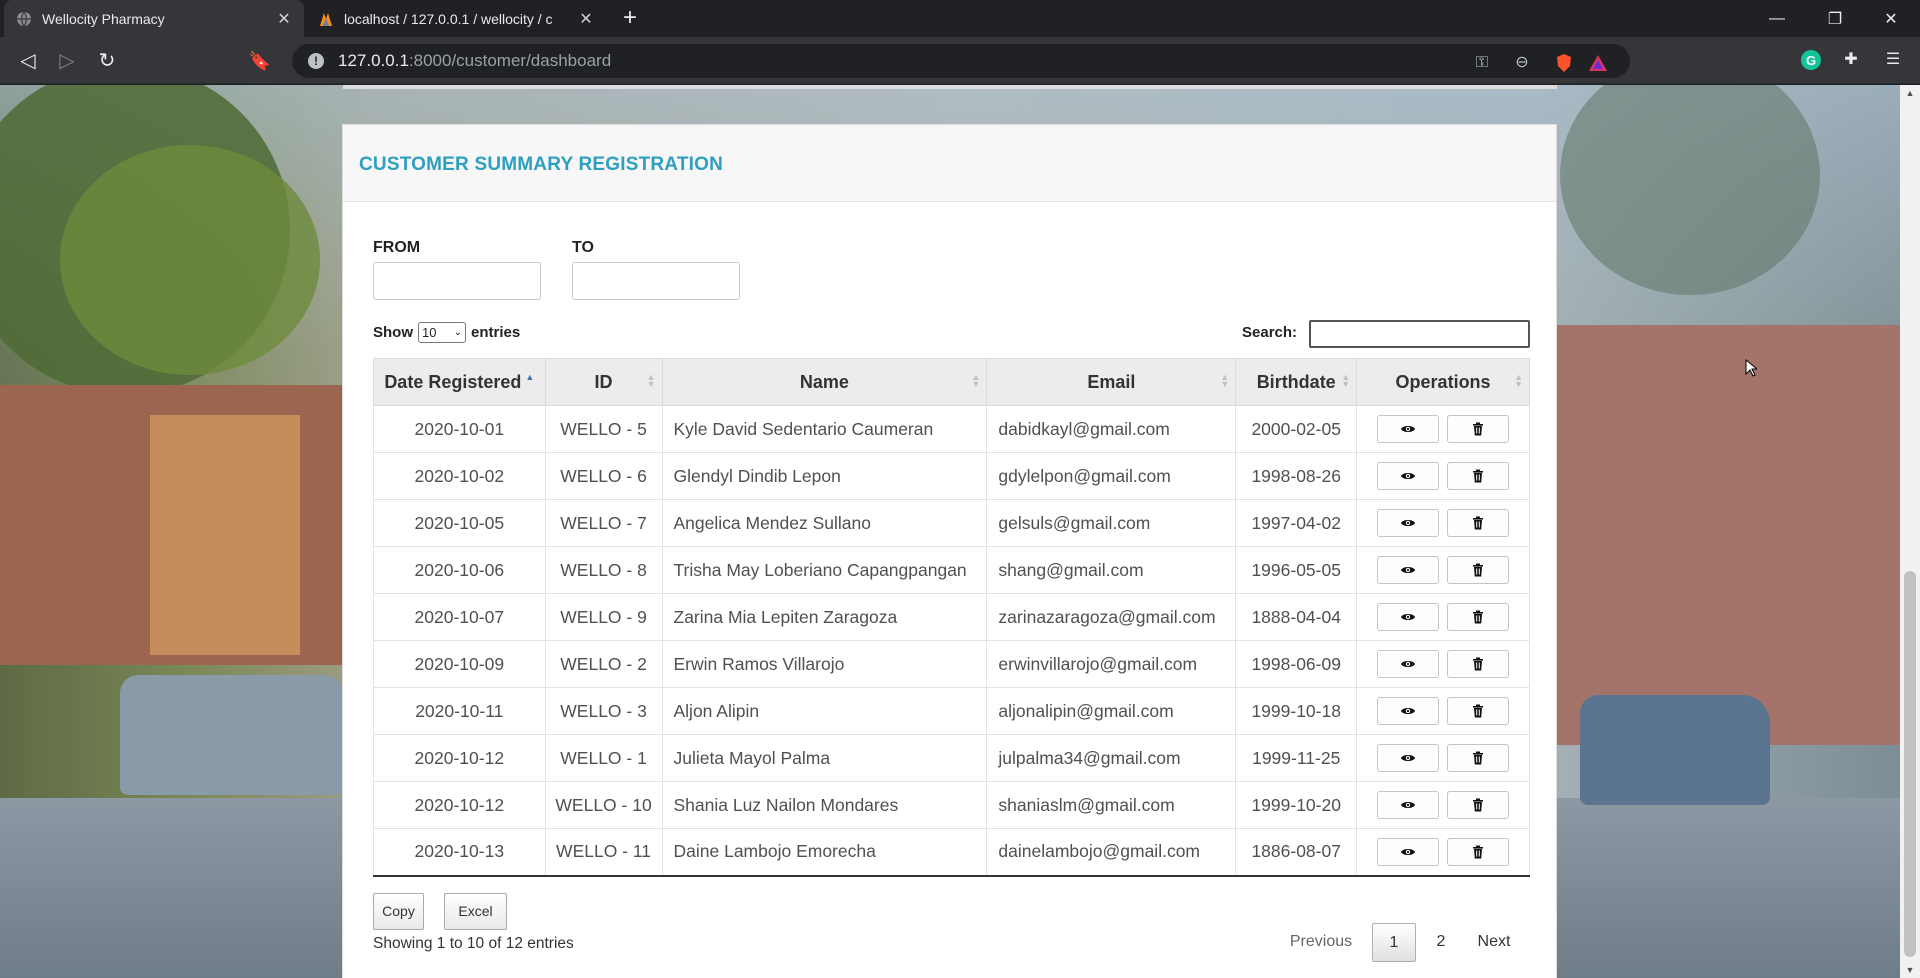  Describe the element at coordinates (459, 476) in the screenshot. I see `cell-date-registered: 2020-10-02` at that location.